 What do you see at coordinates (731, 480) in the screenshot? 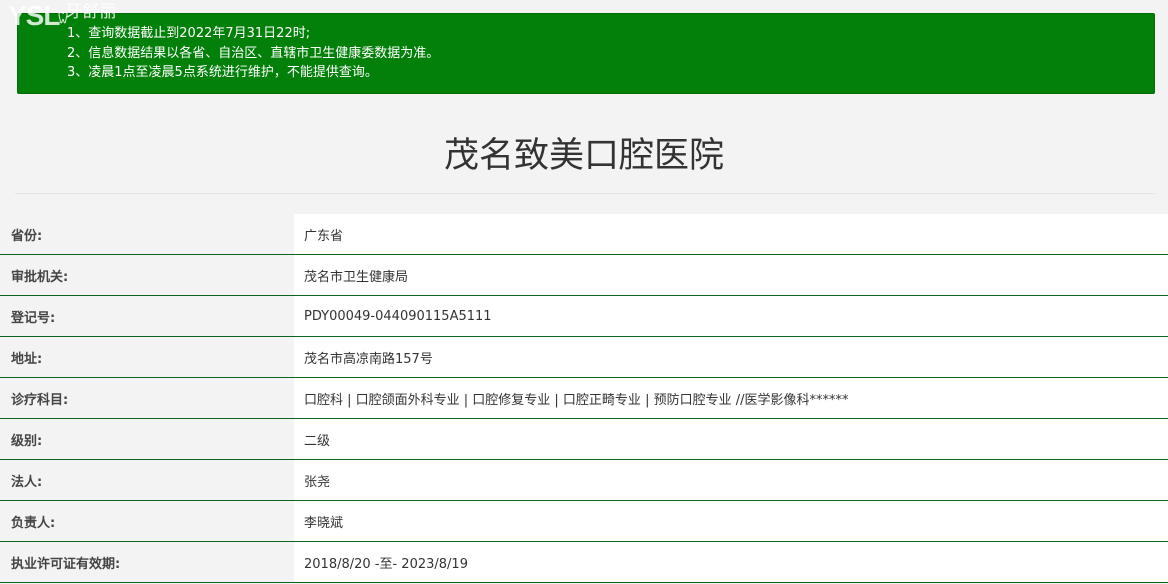
I see `row-value: 张尧` at bounding box center [731, 480].